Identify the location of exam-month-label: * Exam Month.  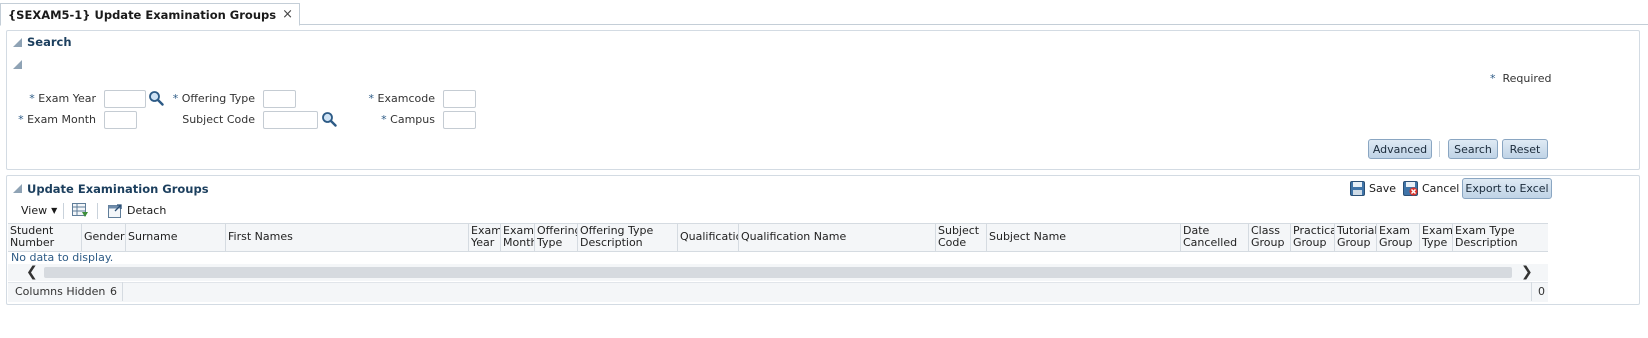
(57, 119).